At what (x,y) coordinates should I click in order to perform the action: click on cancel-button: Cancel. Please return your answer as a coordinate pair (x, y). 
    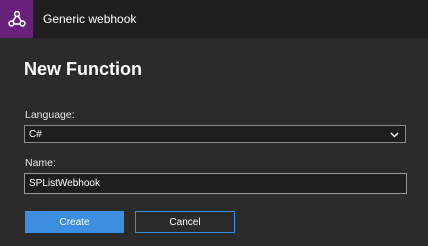
    Looking at the image, I should click on (185, 222).